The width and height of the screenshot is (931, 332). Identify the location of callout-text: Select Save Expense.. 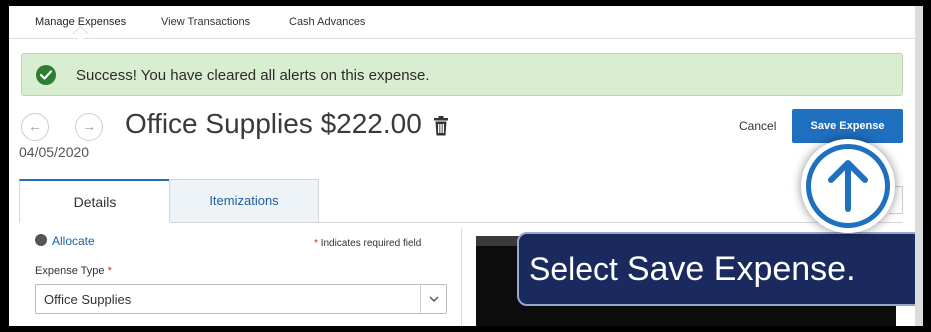
(692, 269).